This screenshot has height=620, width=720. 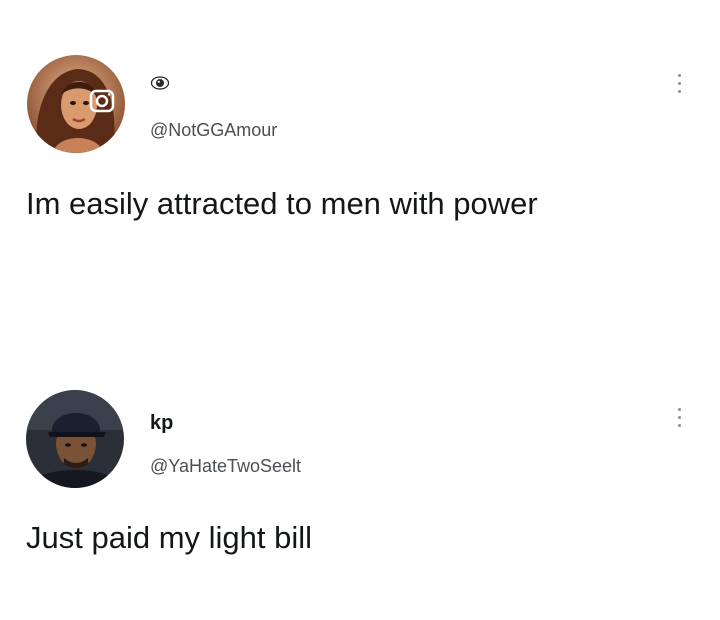 I want to click on tweet-text: Just paid my light bill, so click(x=169, y=537).